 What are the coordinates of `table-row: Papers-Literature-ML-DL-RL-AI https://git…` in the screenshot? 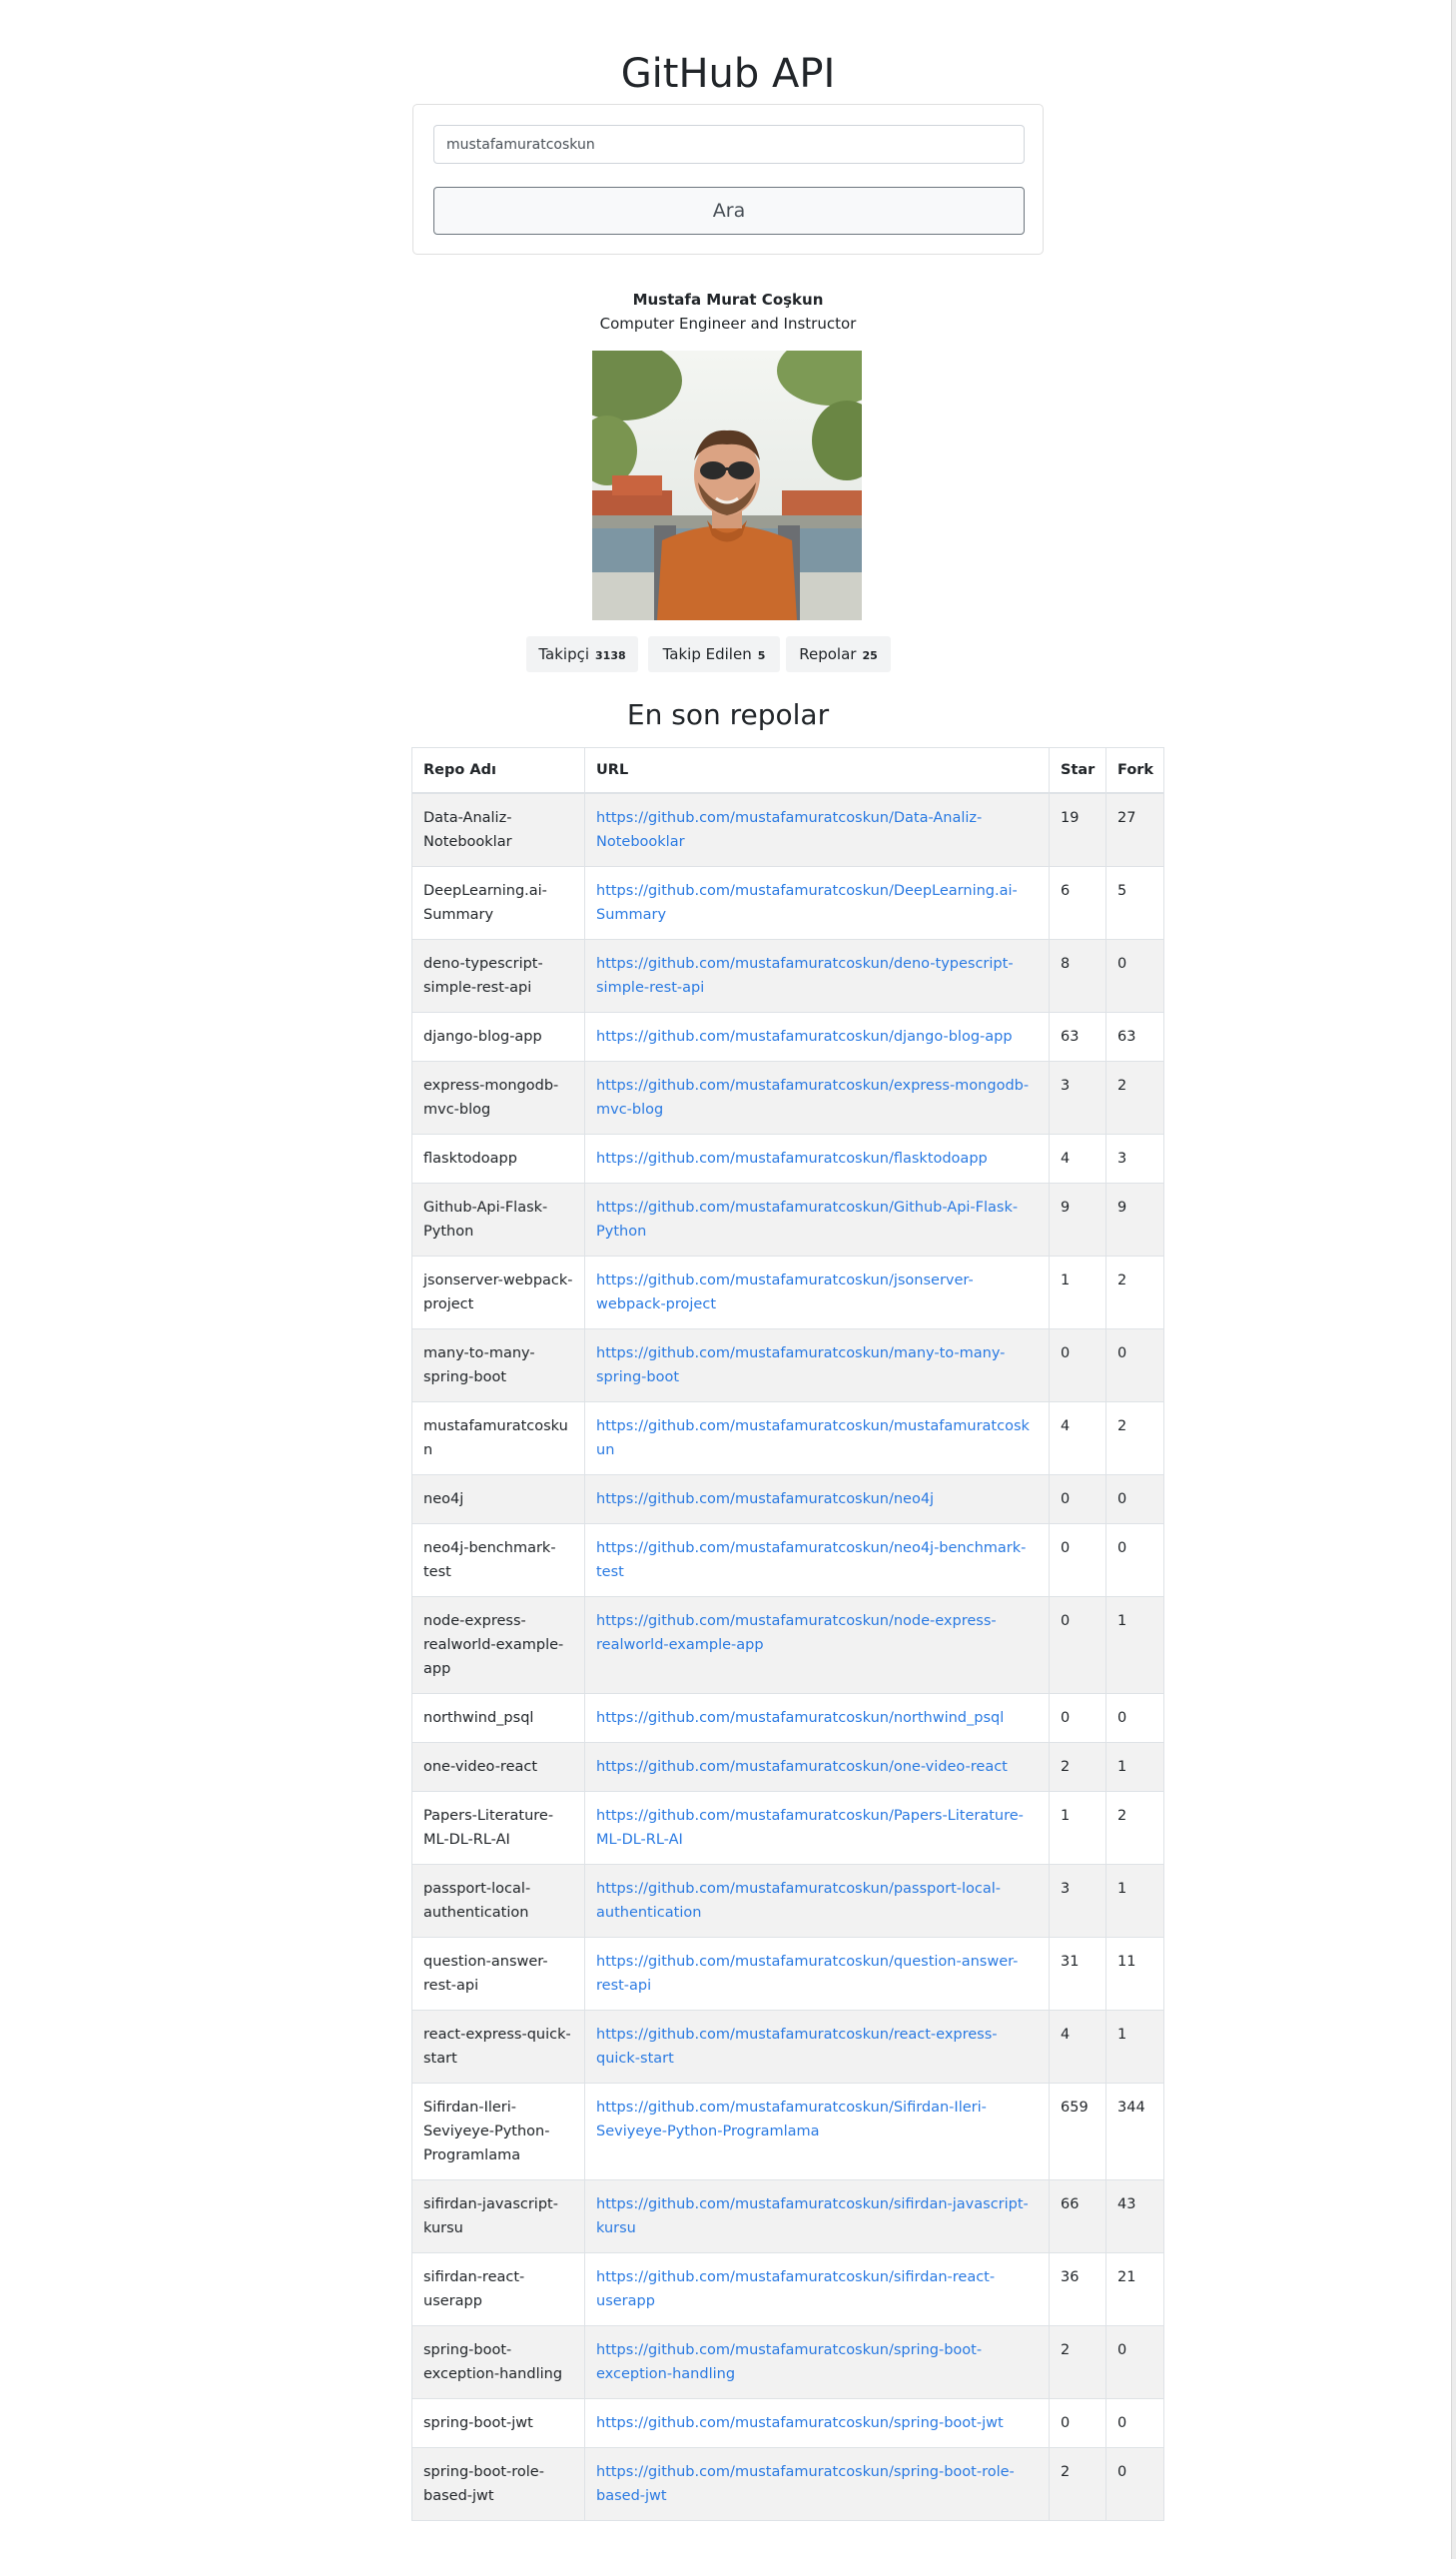 It's located at (787, 1827).